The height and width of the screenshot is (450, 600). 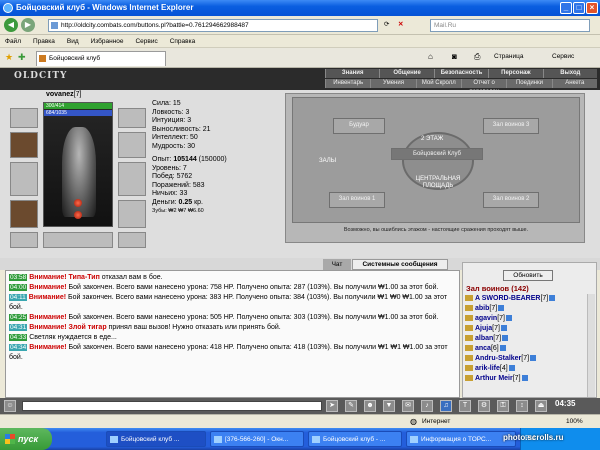 What do you see at coordinates (484, 338) in the screenshot?
I see `user-name: alban` at bounding box center [484, 338].